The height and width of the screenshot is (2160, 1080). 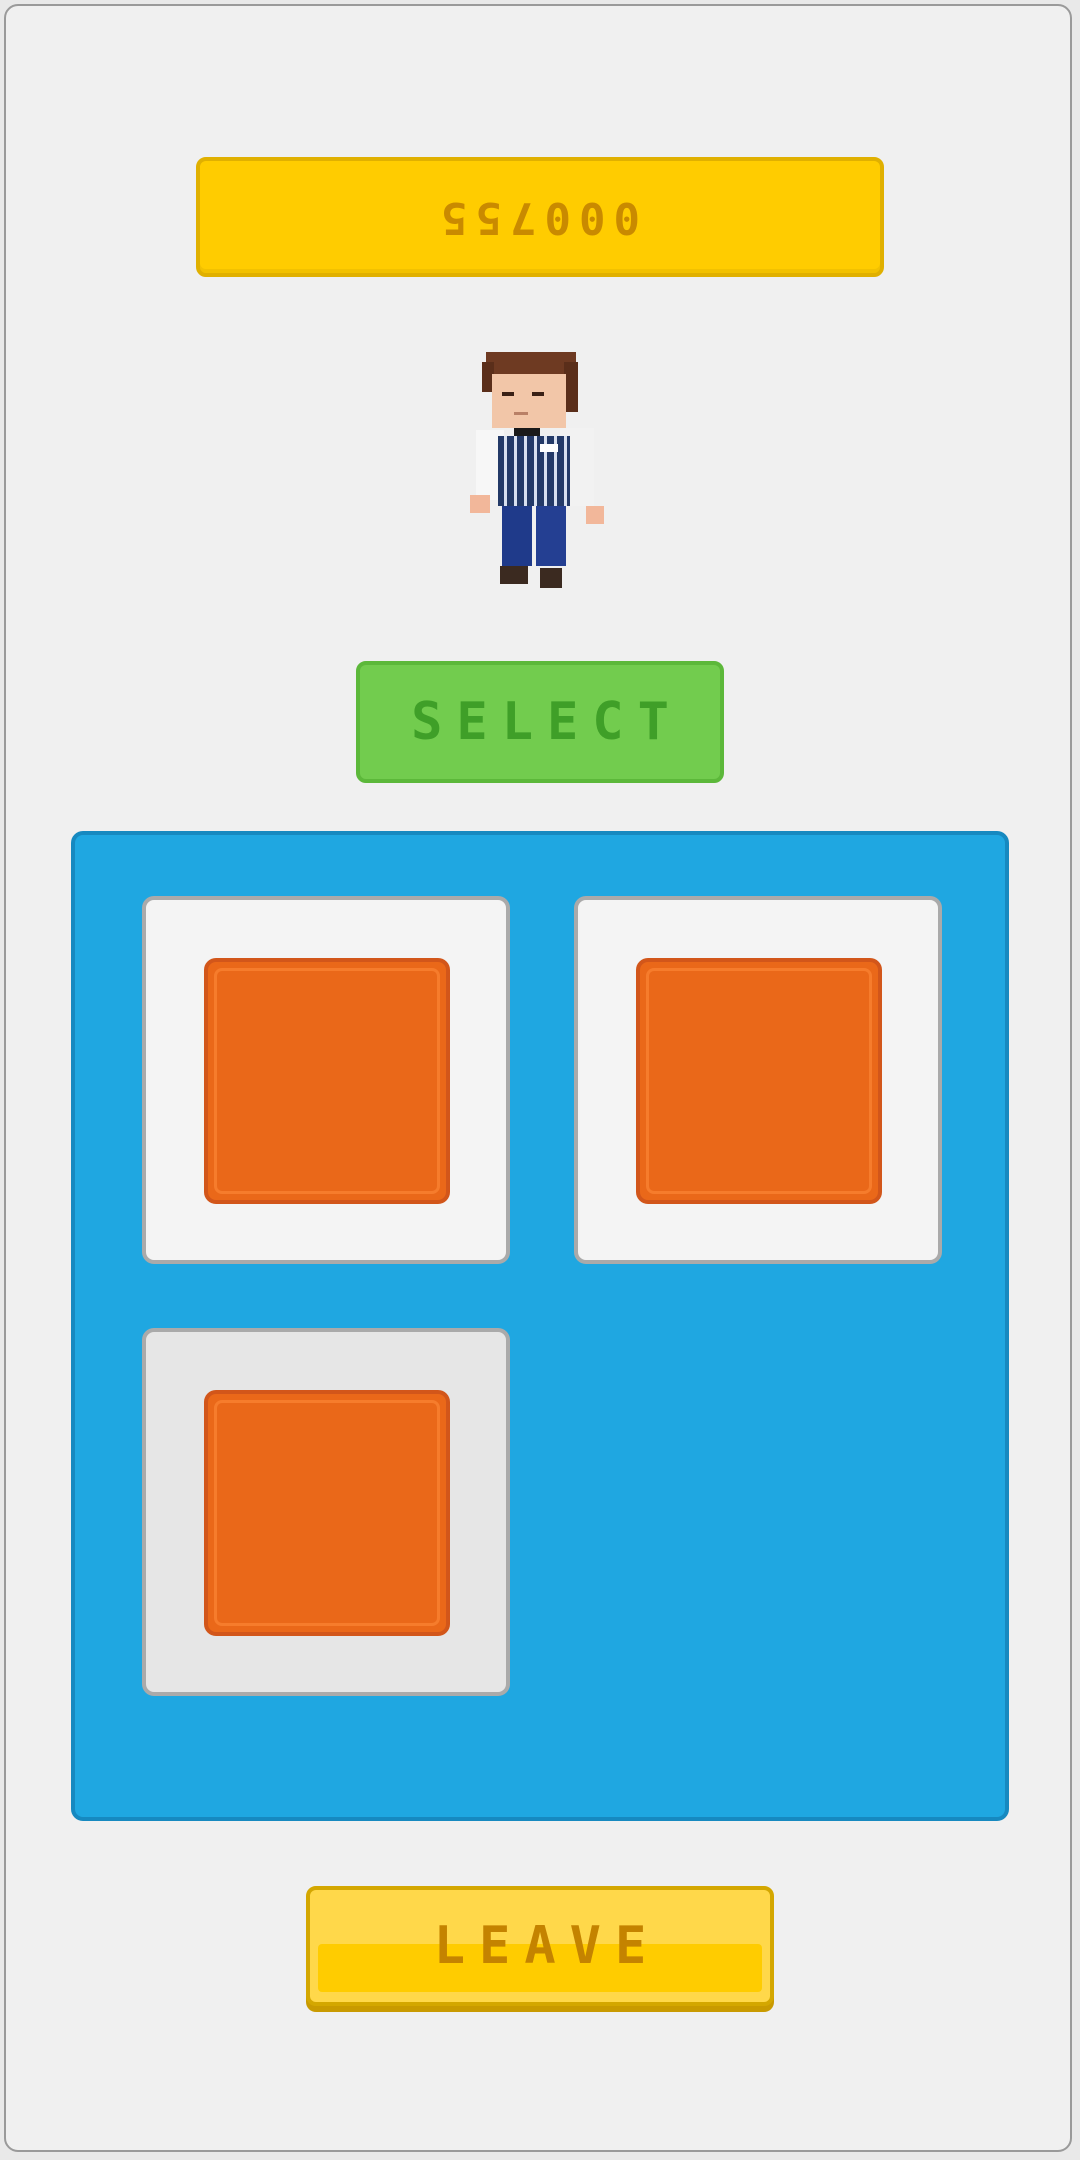 I want to click on score-value: 000755, so click(x=536, y=217).